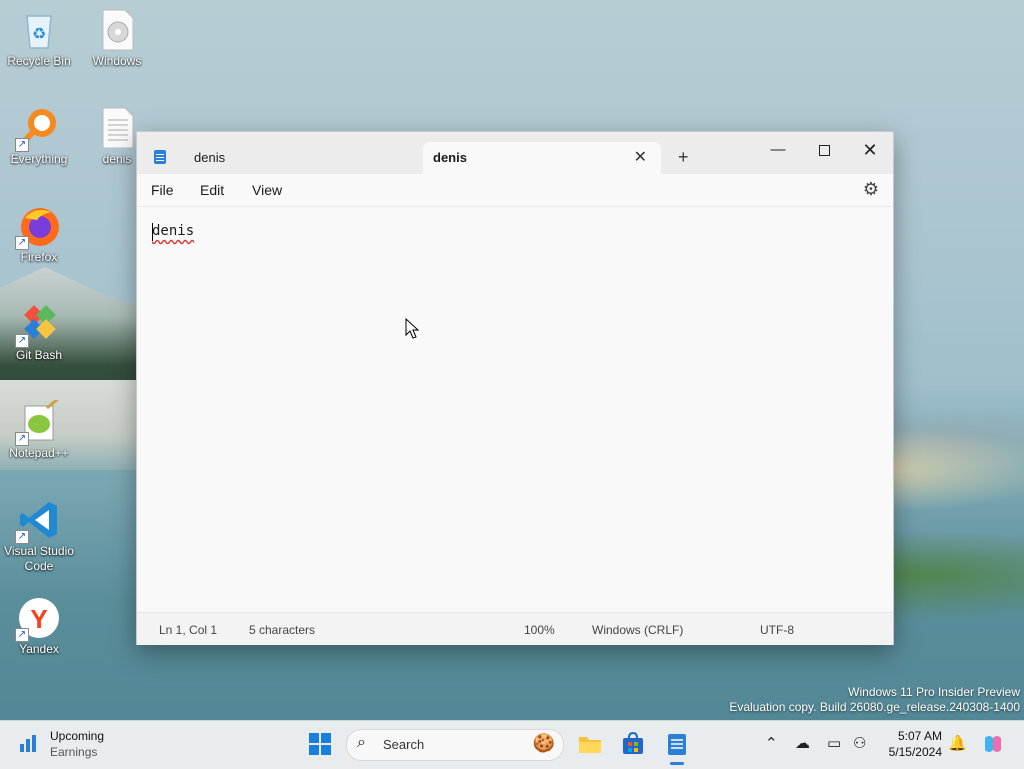  What do you see at coordinates (957, 743) in the screenshot?
I see `notification-bell-icon: 🔔` at bounding box center [957, 743].